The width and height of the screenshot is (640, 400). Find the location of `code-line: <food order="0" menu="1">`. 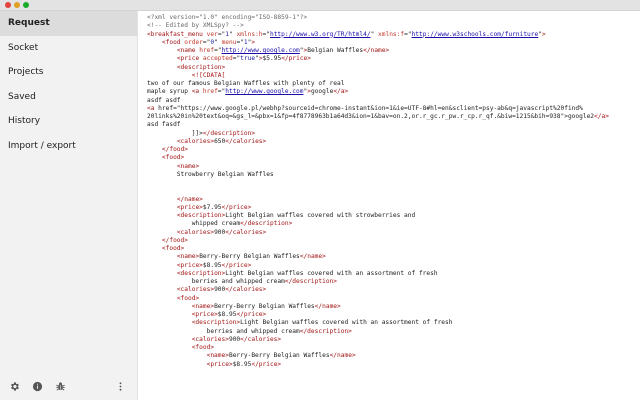

code-line: <food order="0" menu="1"> is located at coordinates (208, 42).